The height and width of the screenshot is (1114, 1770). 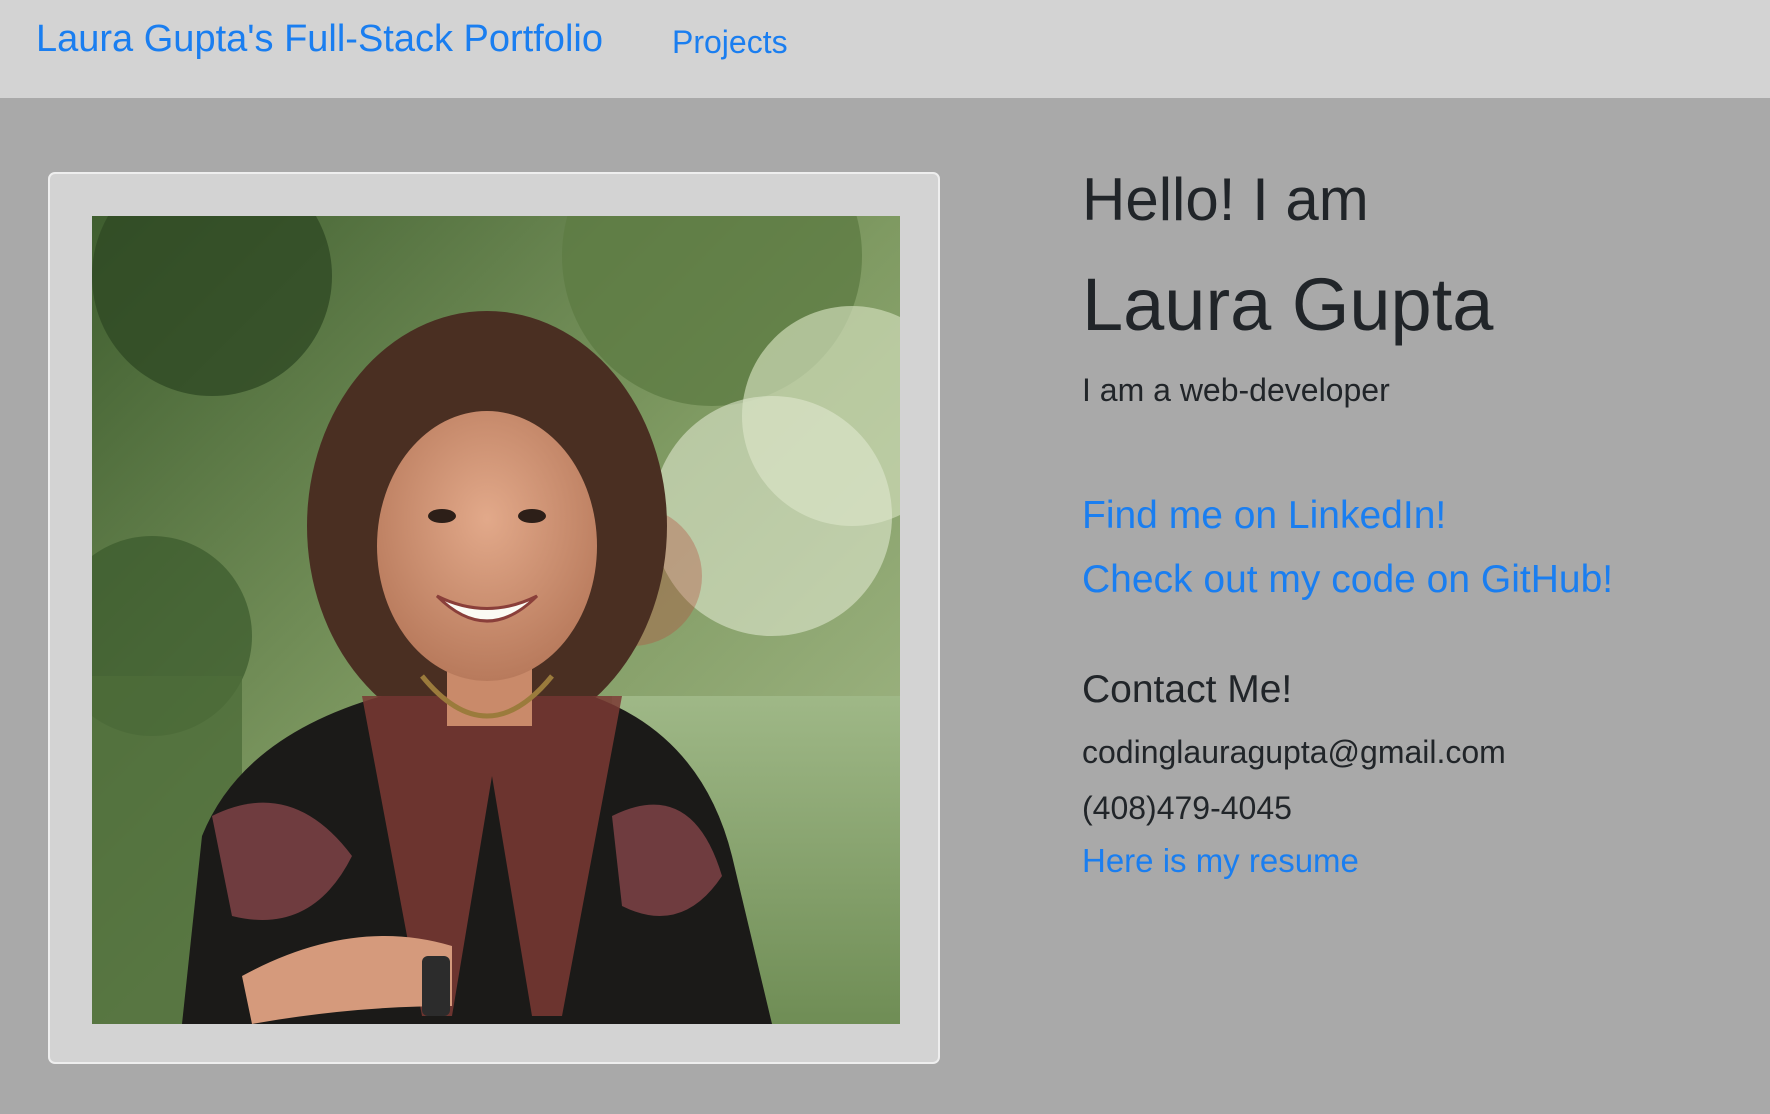 What do you see at coordinates (319, 39) in the screenshot?
I see `brand-link: Laura Gupta's Full-Stack Portfolio` at bounding box center [319, 39].